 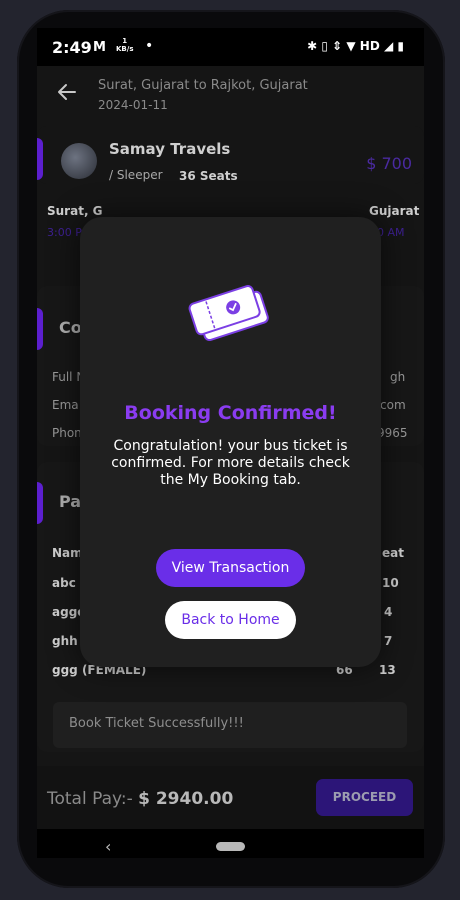 I want to click on bus-card: Samay Travels / Sleeper 36 Seats $ 700, so click(x=230, y=155).